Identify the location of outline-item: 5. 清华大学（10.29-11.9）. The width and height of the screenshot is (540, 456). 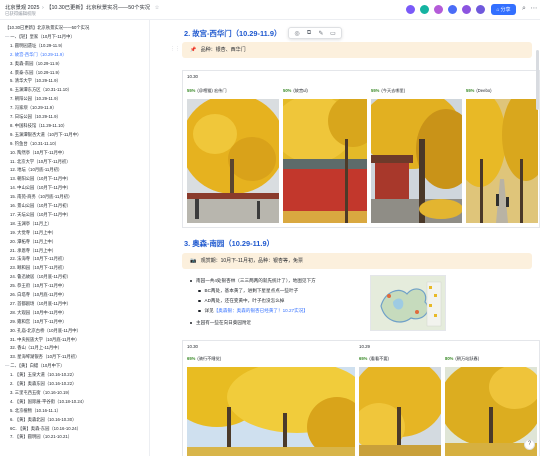
(35, 81).